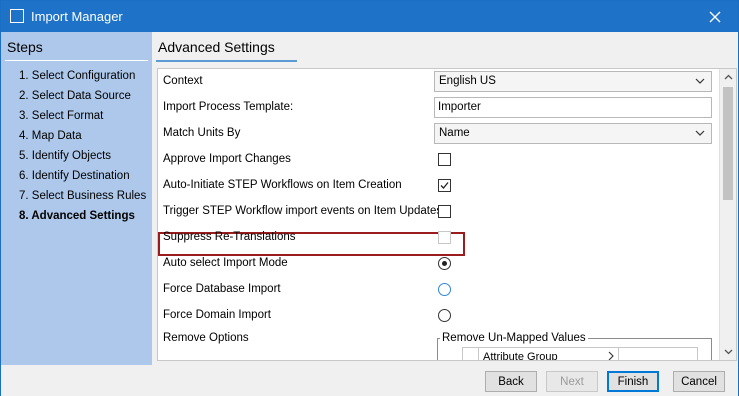 The image size is (739, 396). What do you see at coordinates (444, 315) in the screenshot?
I see `force-domain-import-radio` at bounding box center [444, 315].